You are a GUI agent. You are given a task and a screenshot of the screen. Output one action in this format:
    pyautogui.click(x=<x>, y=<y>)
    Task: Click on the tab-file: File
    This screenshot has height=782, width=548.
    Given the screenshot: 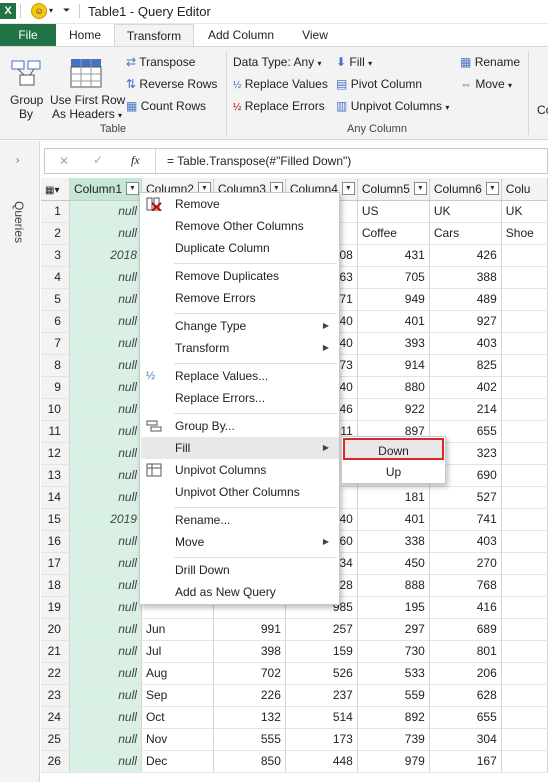 What is the action you would take?
    pyautogui.click(x=28, y=35)
    